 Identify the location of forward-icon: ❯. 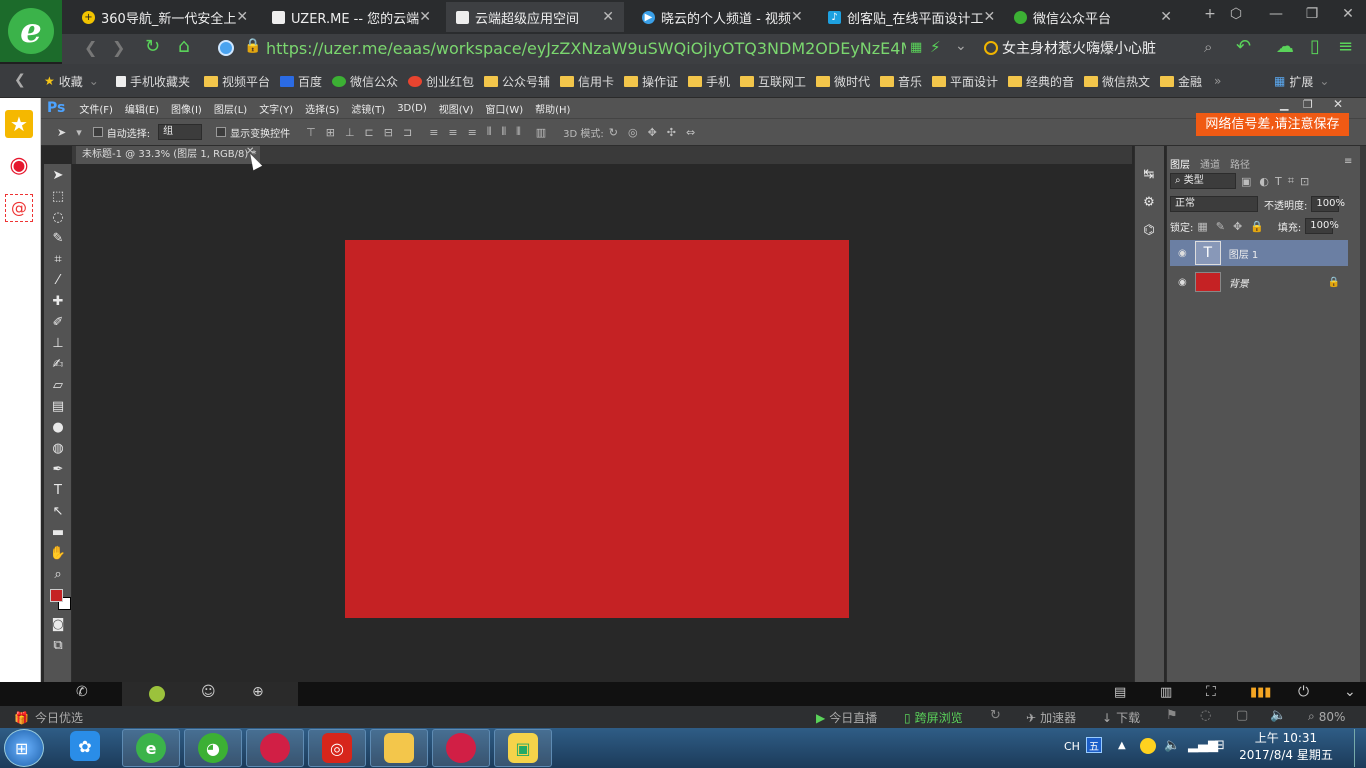
(118, 47).